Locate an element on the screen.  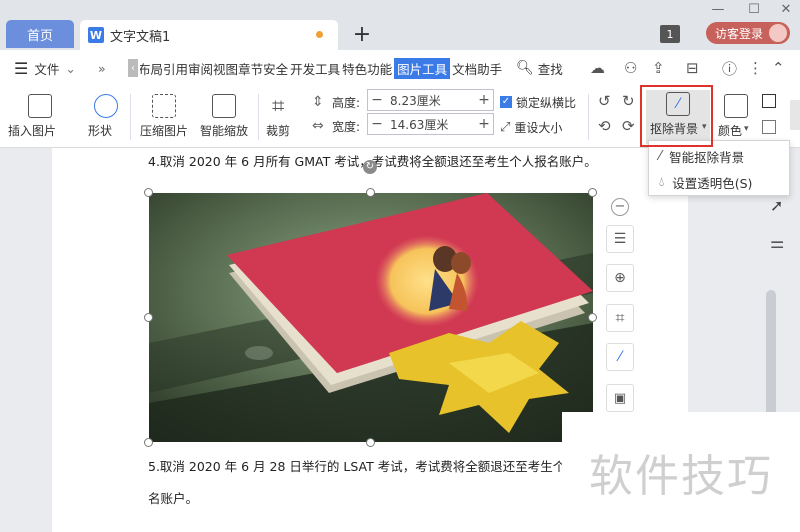
width-icon: ⇔ is located at coordinates (318, 126).